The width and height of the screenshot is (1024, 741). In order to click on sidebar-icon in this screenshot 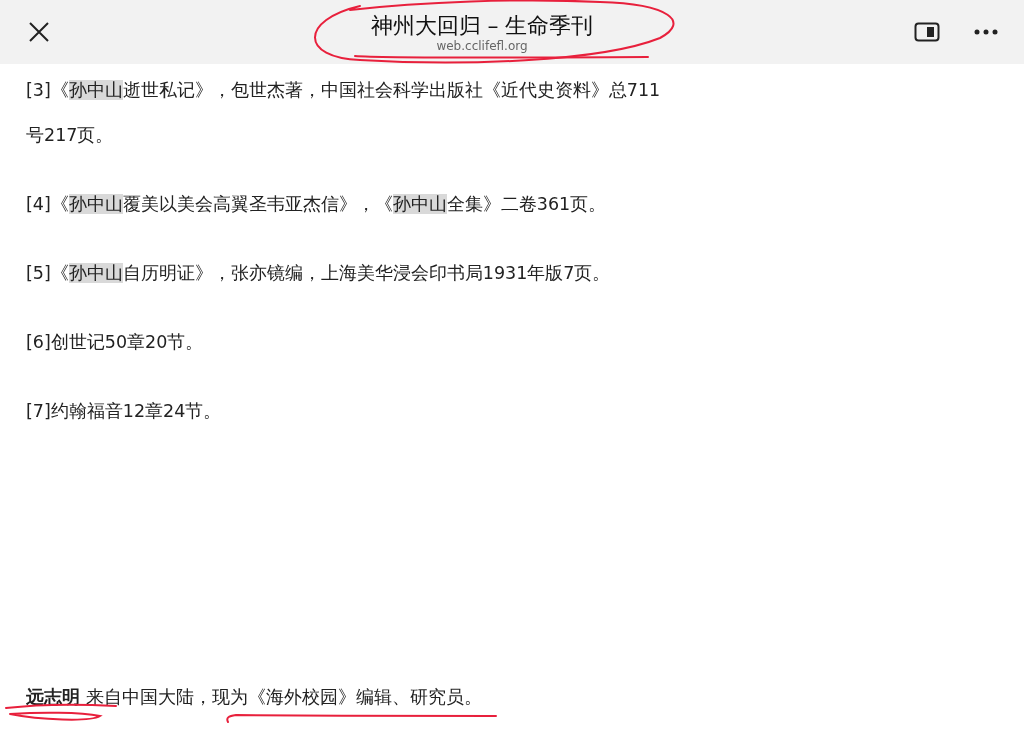, I will do `click(927, 32)`.